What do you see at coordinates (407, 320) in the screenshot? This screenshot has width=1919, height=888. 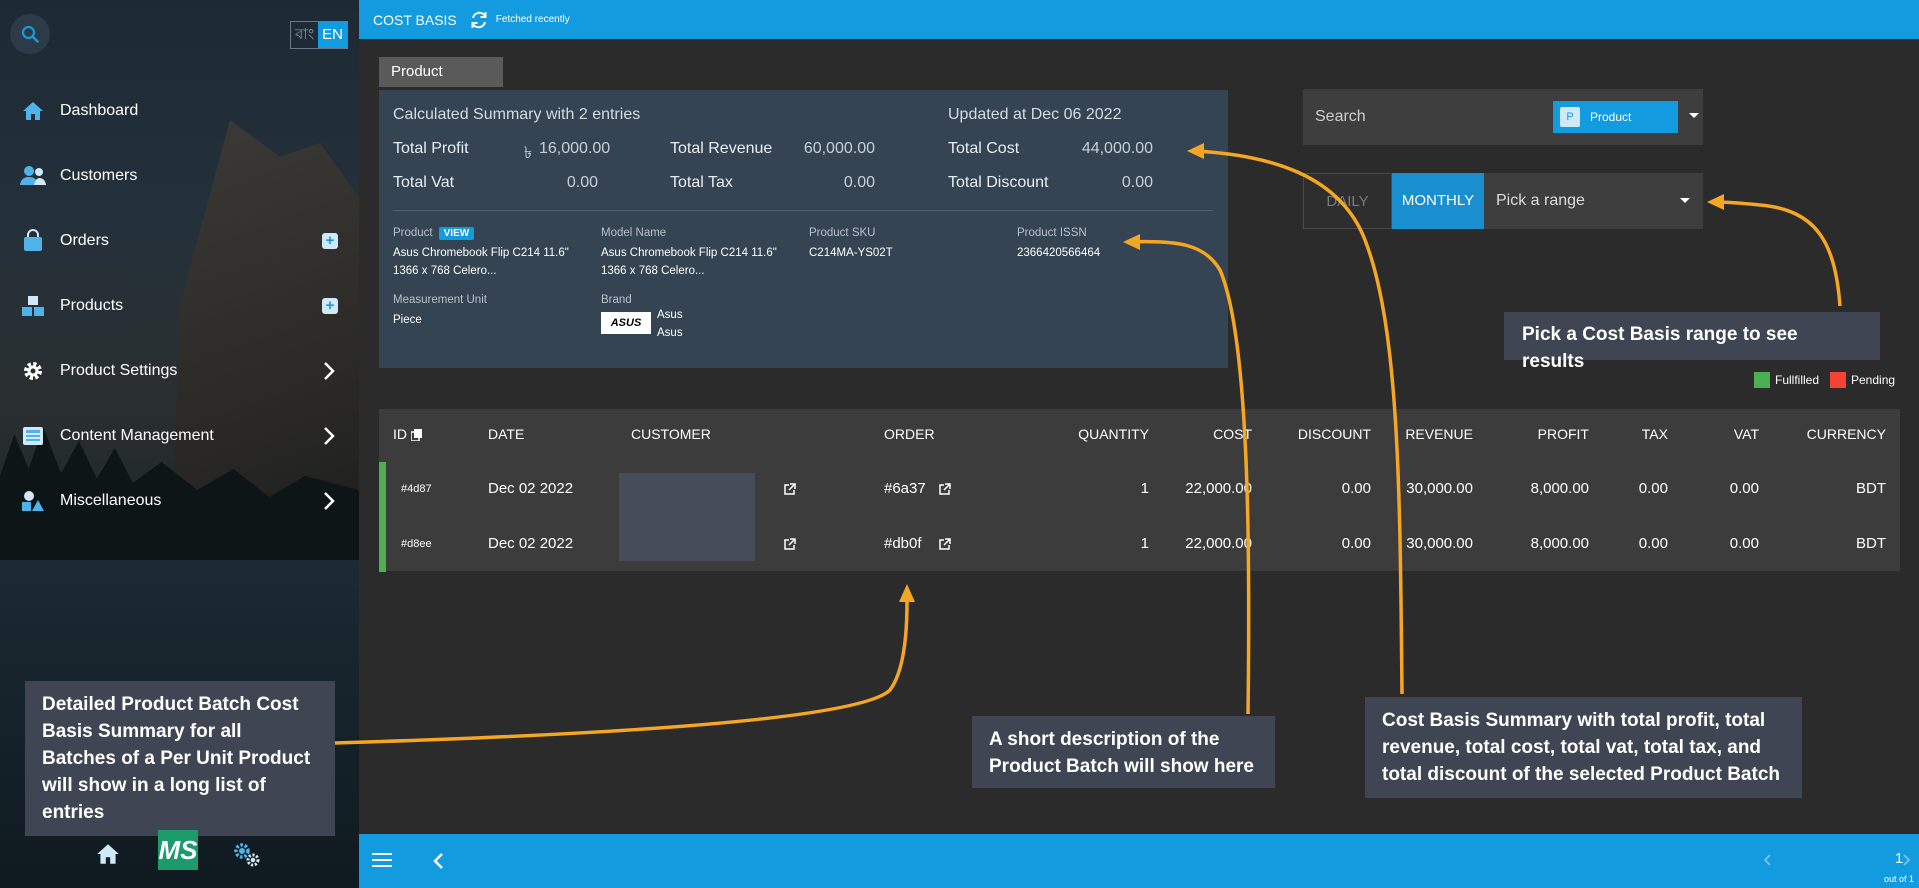 I see `unit-value: Piece` at bounding box center [407, 320].